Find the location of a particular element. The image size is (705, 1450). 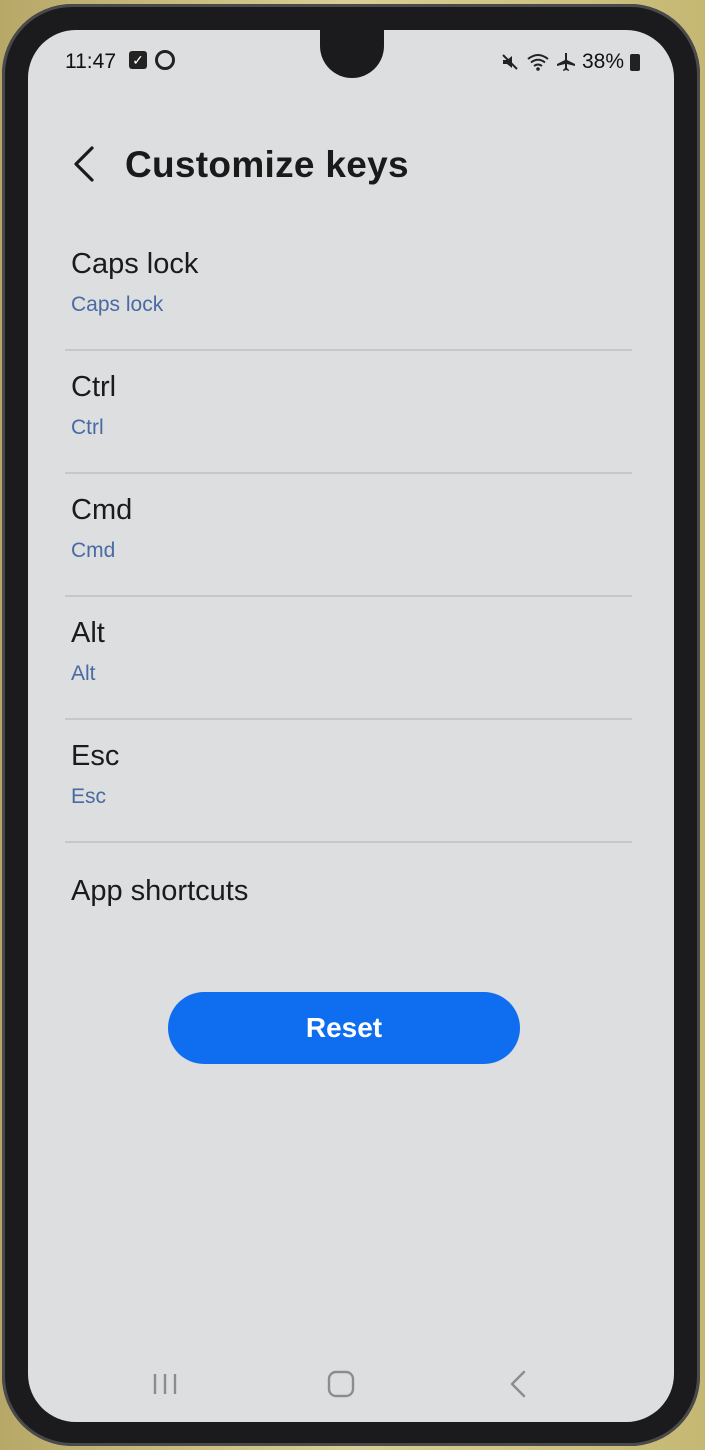

notification-icons: ✓ is located at coordinates (152, 60).